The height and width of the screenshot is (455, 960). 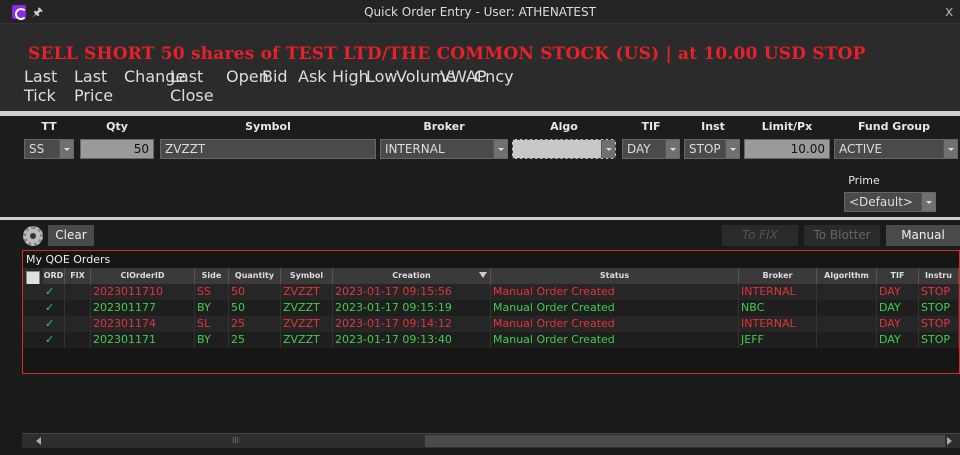 What do you see at coordinates (463, 76) in the screenshot?
I see `quote-header: VWAP` at bounding box center [463, 76].